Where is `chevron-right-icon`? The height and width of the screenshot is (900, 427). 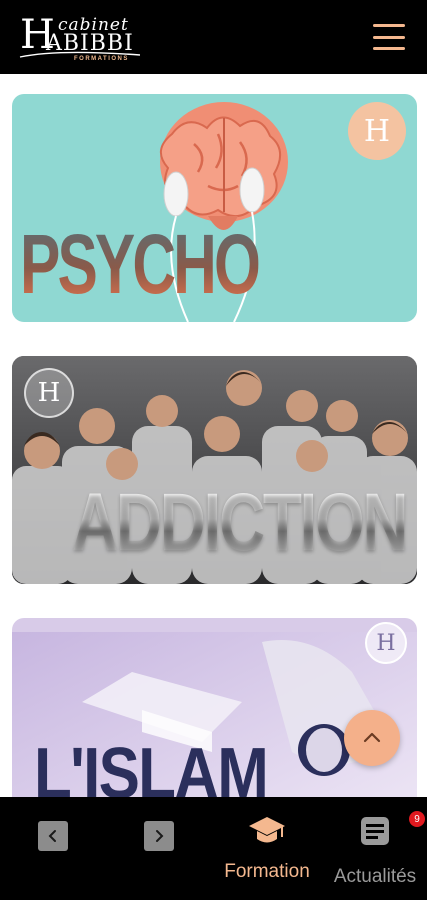
chevron-right-icon is located at coordinates (160, 836).